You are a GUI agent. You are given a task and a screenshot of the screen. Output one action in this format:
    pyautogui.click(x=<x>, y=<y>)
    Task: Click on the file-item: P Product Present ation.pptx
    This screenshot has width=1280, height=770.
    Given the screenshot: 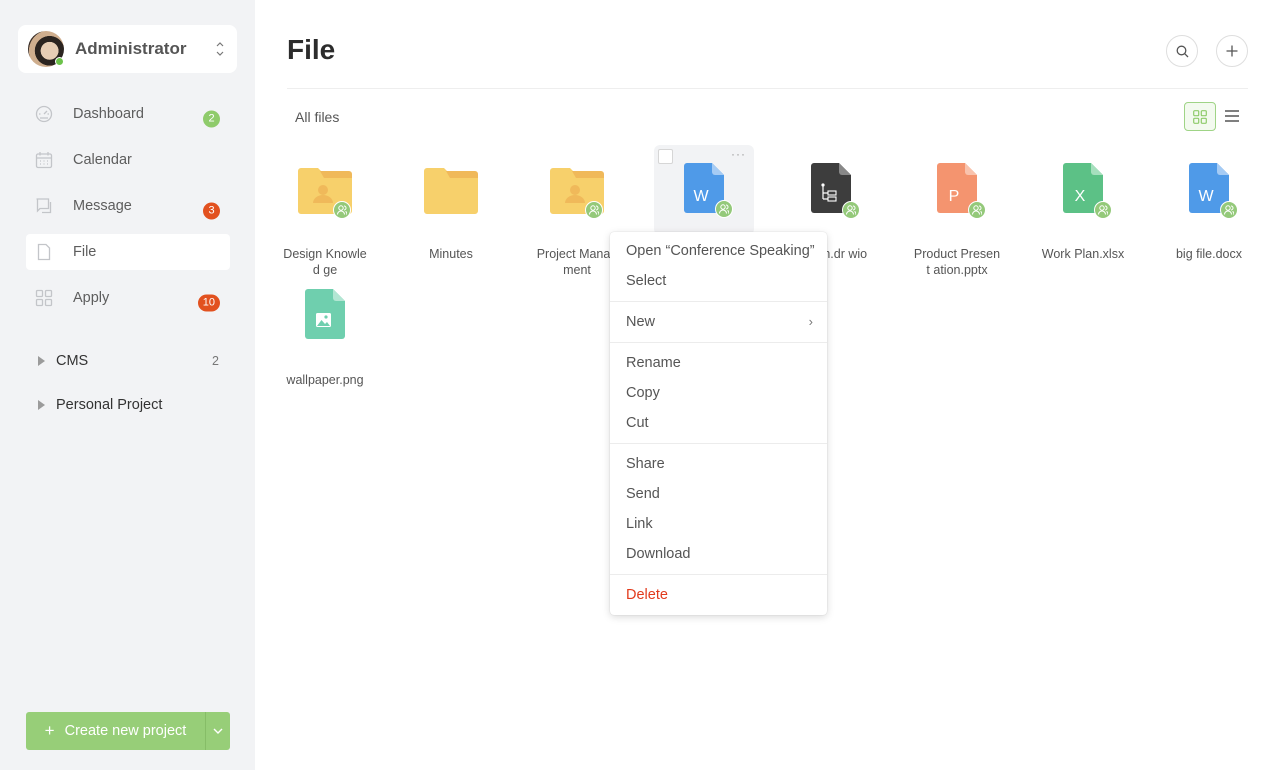 What is the action you would take?
    pyautogui.click(x=957, y=219)
    